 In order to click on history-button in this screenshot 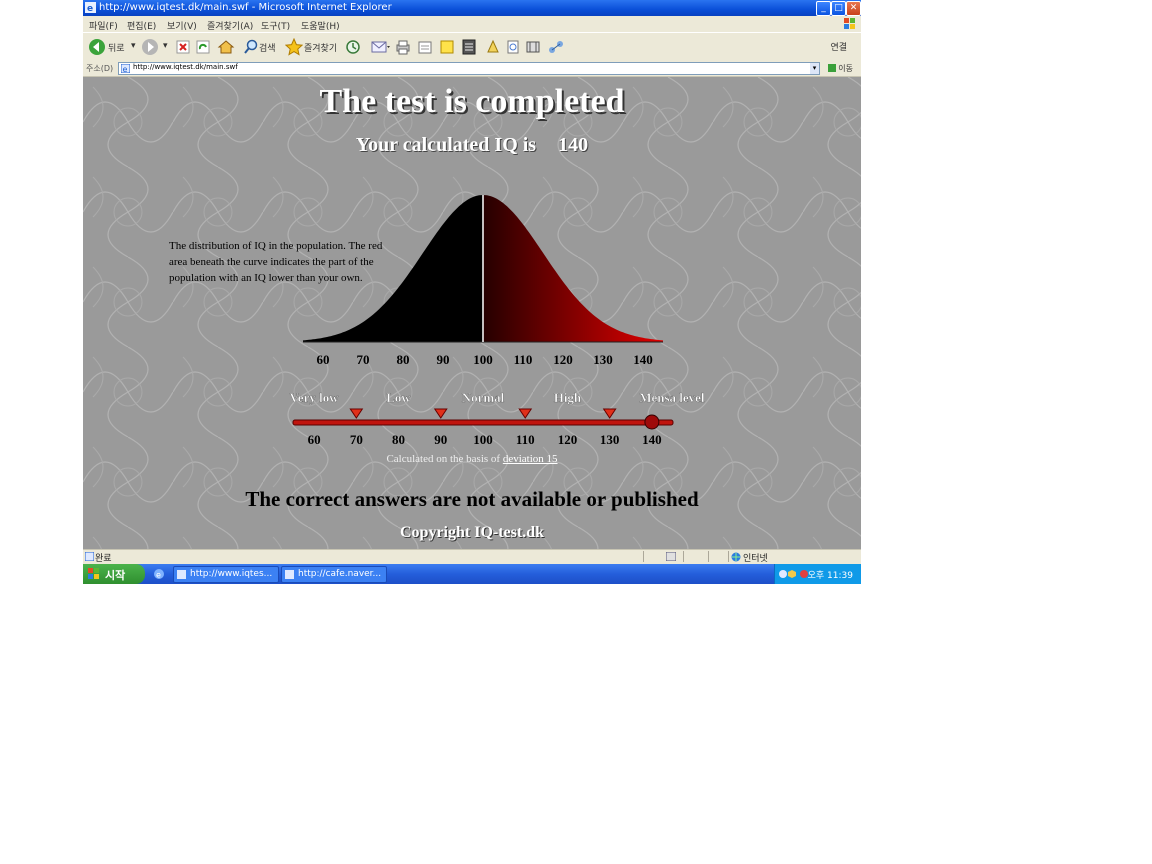, I will do `click(353, 47)`.